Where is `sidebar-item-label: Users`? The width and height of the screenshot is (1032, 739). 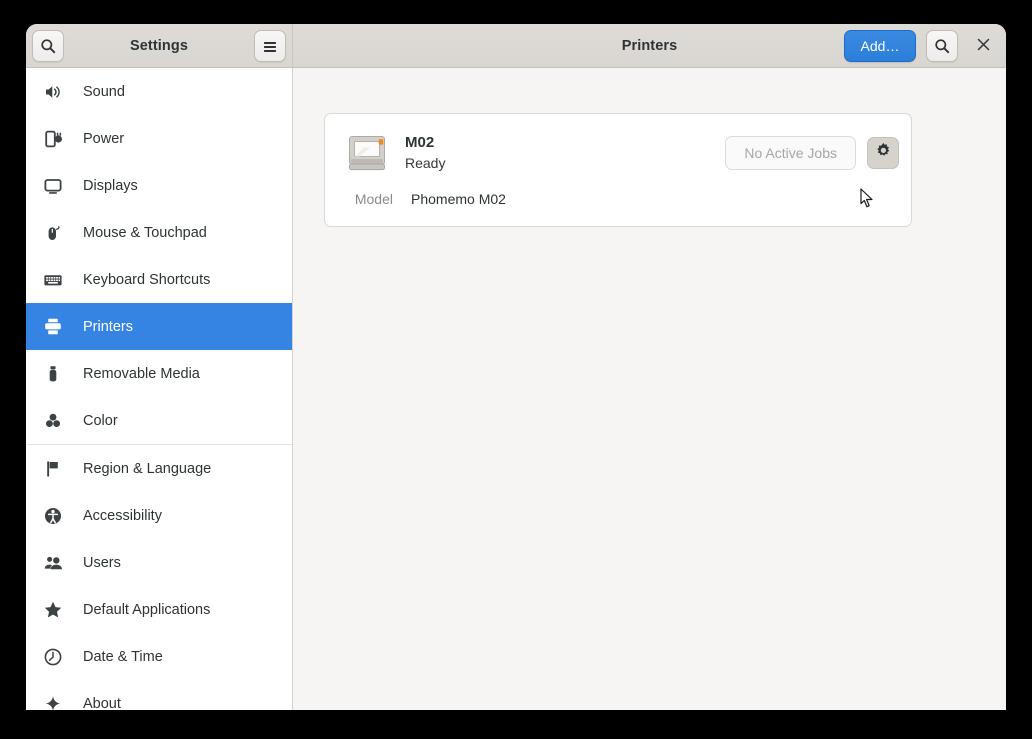 sidebar-item-label: Users is located at coordinates (102, 562).